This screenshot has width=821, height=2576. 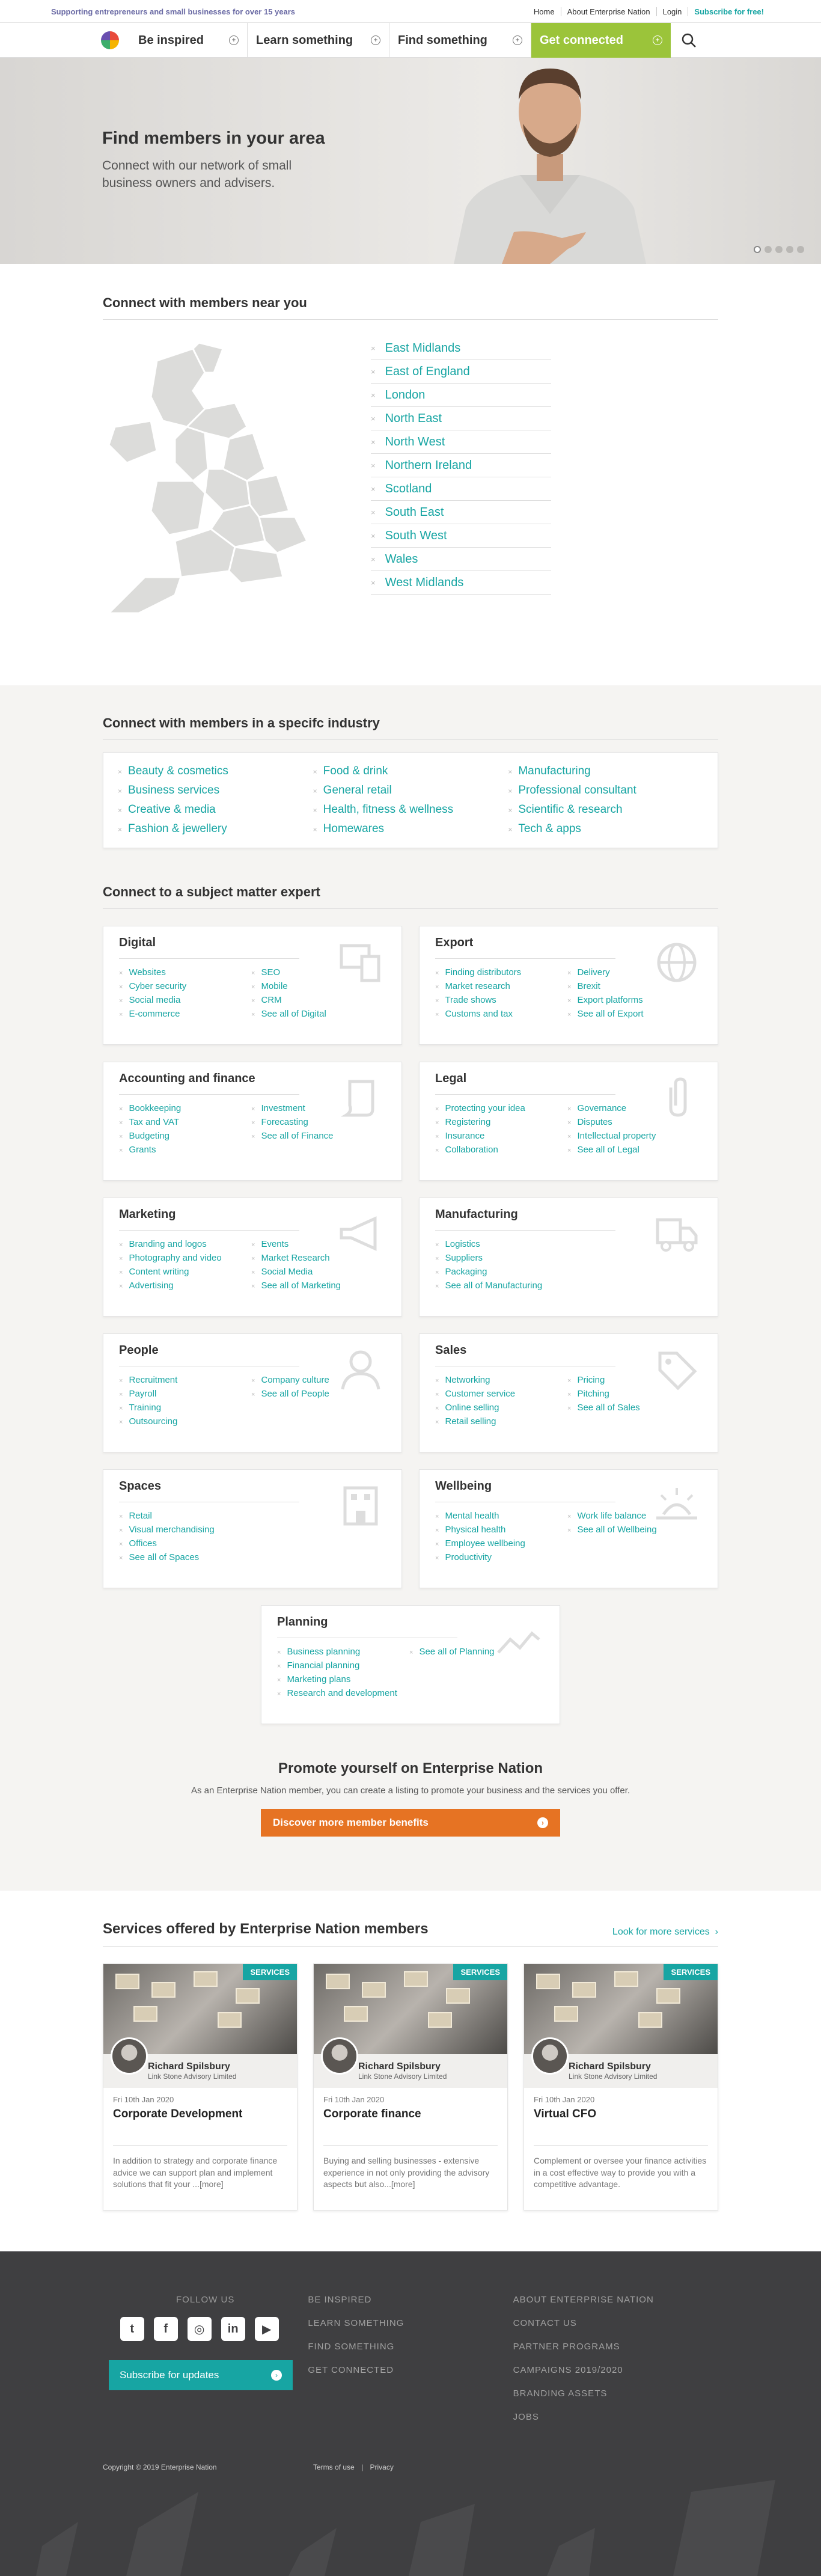 What do you see at coordinates (199, 2329) in the screenshot?
I see `instagram-icon: ◎` at bounding box center [199, 2329].